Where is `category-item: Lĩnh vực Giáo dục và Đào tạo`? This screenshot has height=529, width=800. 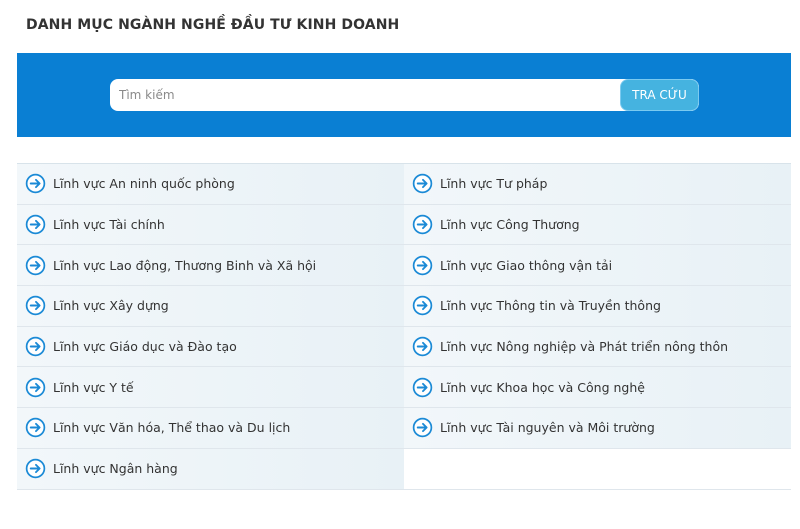 category-item: Lĩnh vực Giáo dục và Đào tạo is located at coordinates (210, 346).